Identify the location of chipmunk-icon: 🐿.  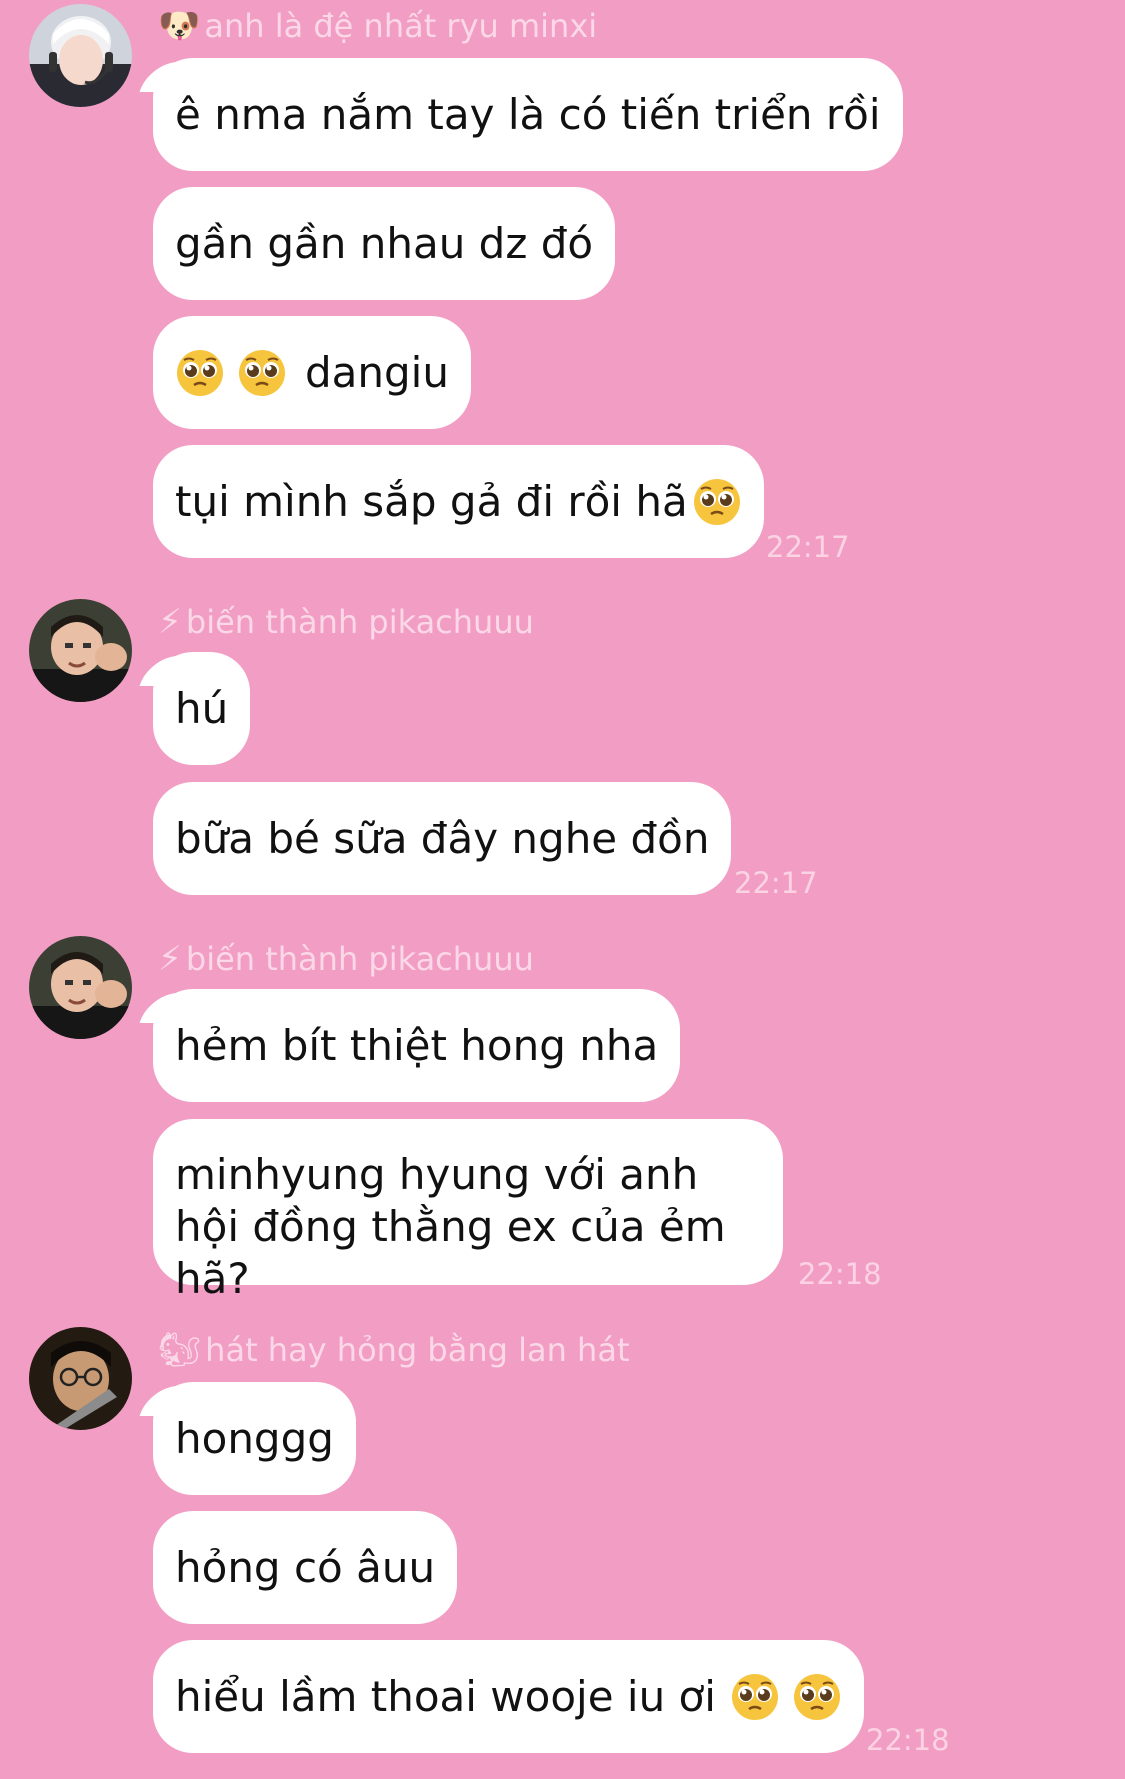
(180, 1350).